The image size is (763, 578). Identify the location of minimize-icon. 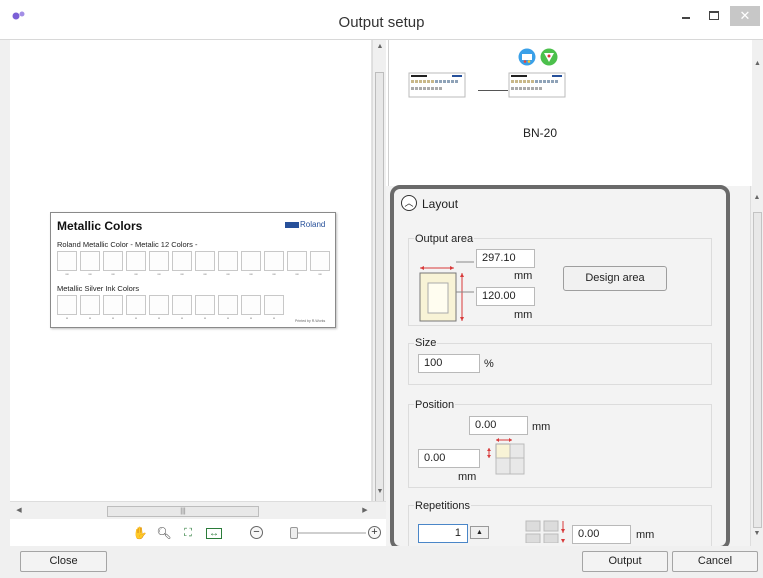
(686, 17).